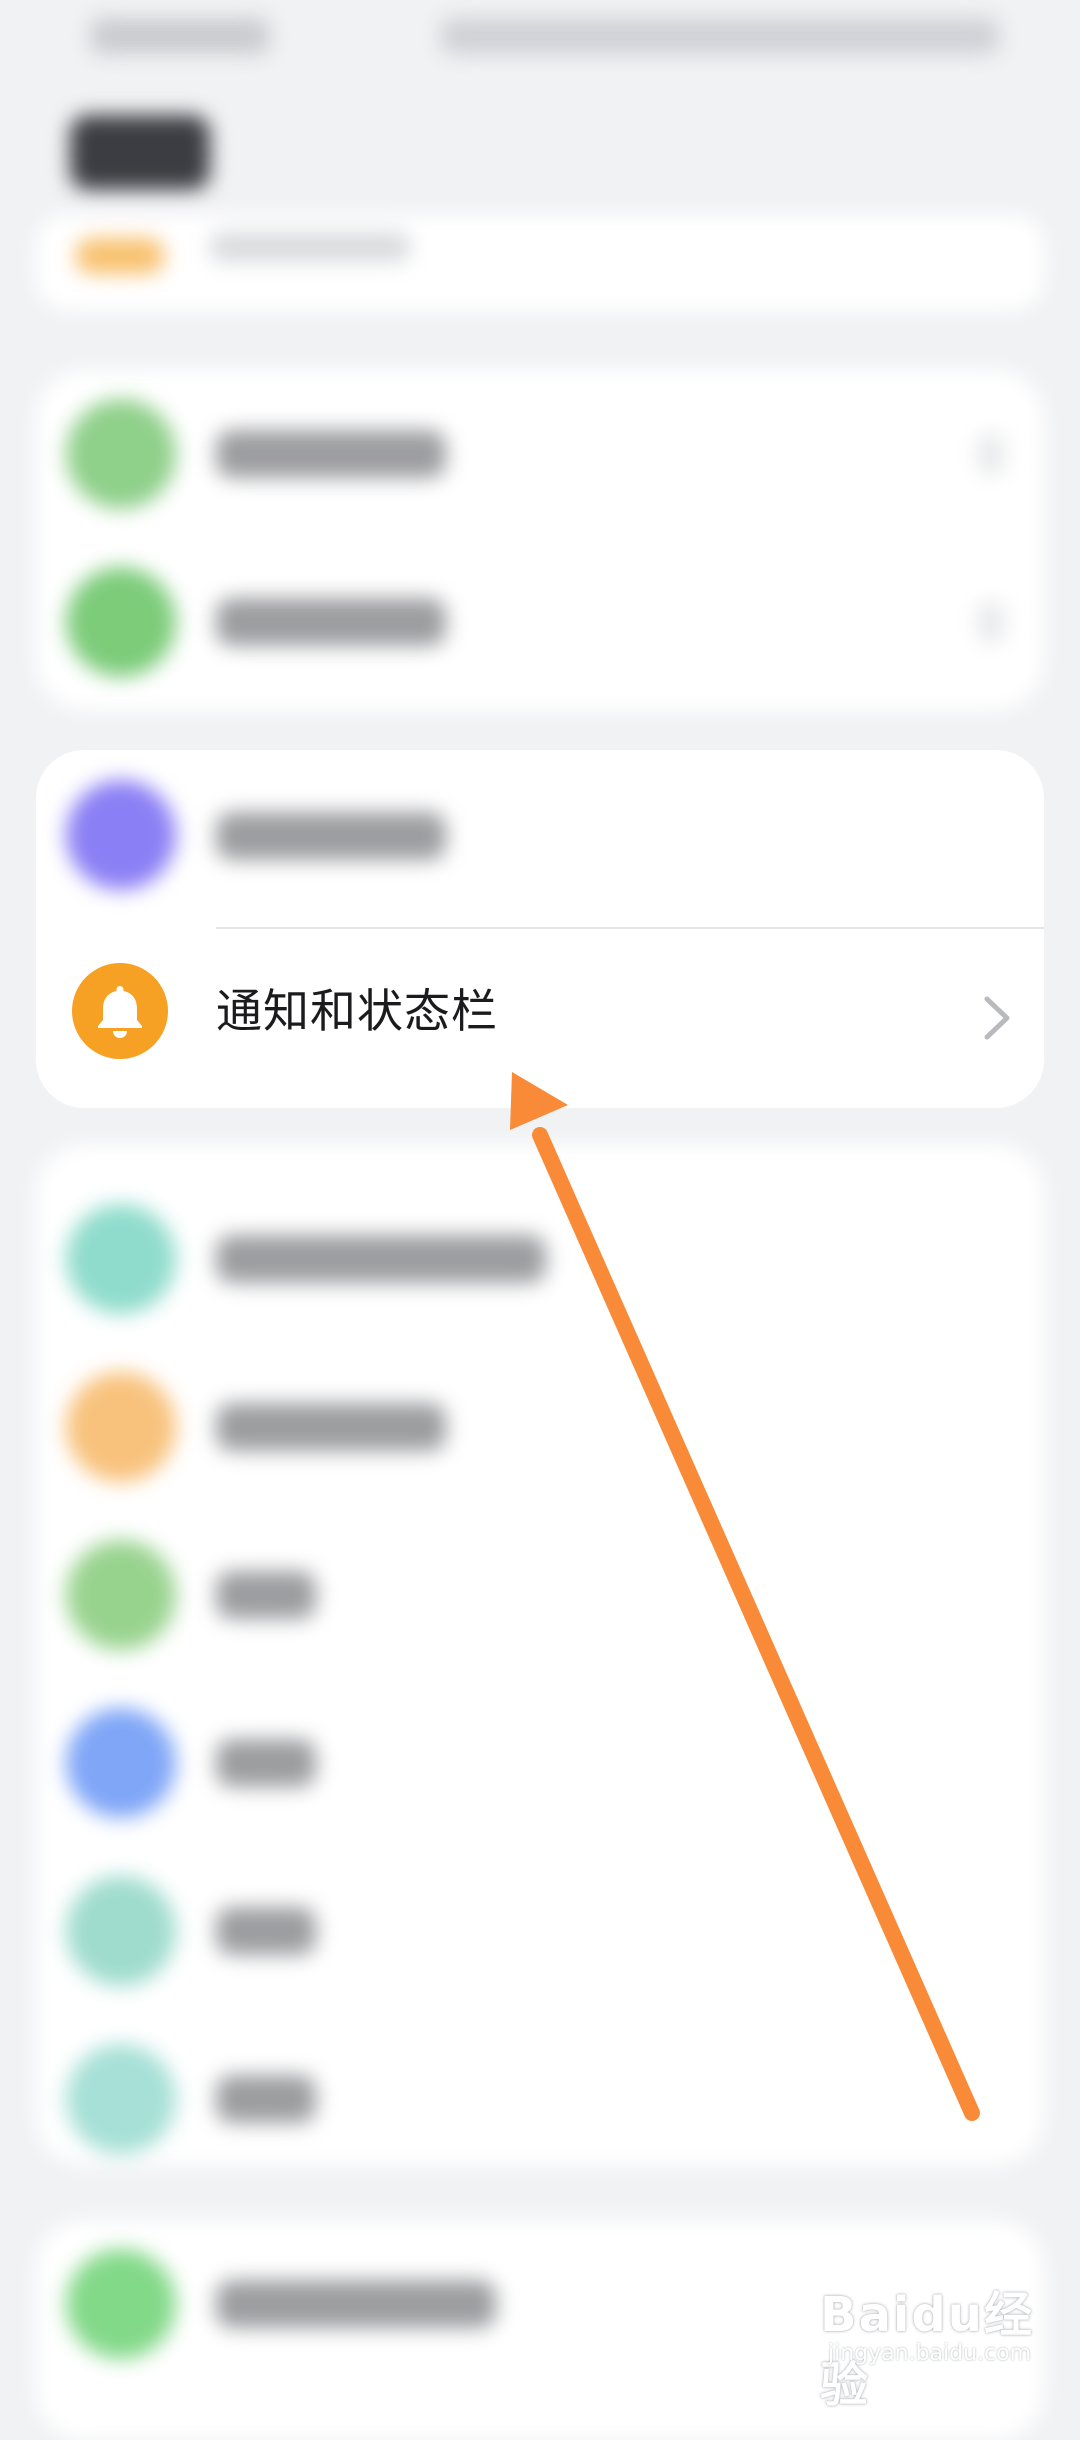  Describe the element at coordinates (120, 256) in the screenshot. I see `search-icon` at that location.